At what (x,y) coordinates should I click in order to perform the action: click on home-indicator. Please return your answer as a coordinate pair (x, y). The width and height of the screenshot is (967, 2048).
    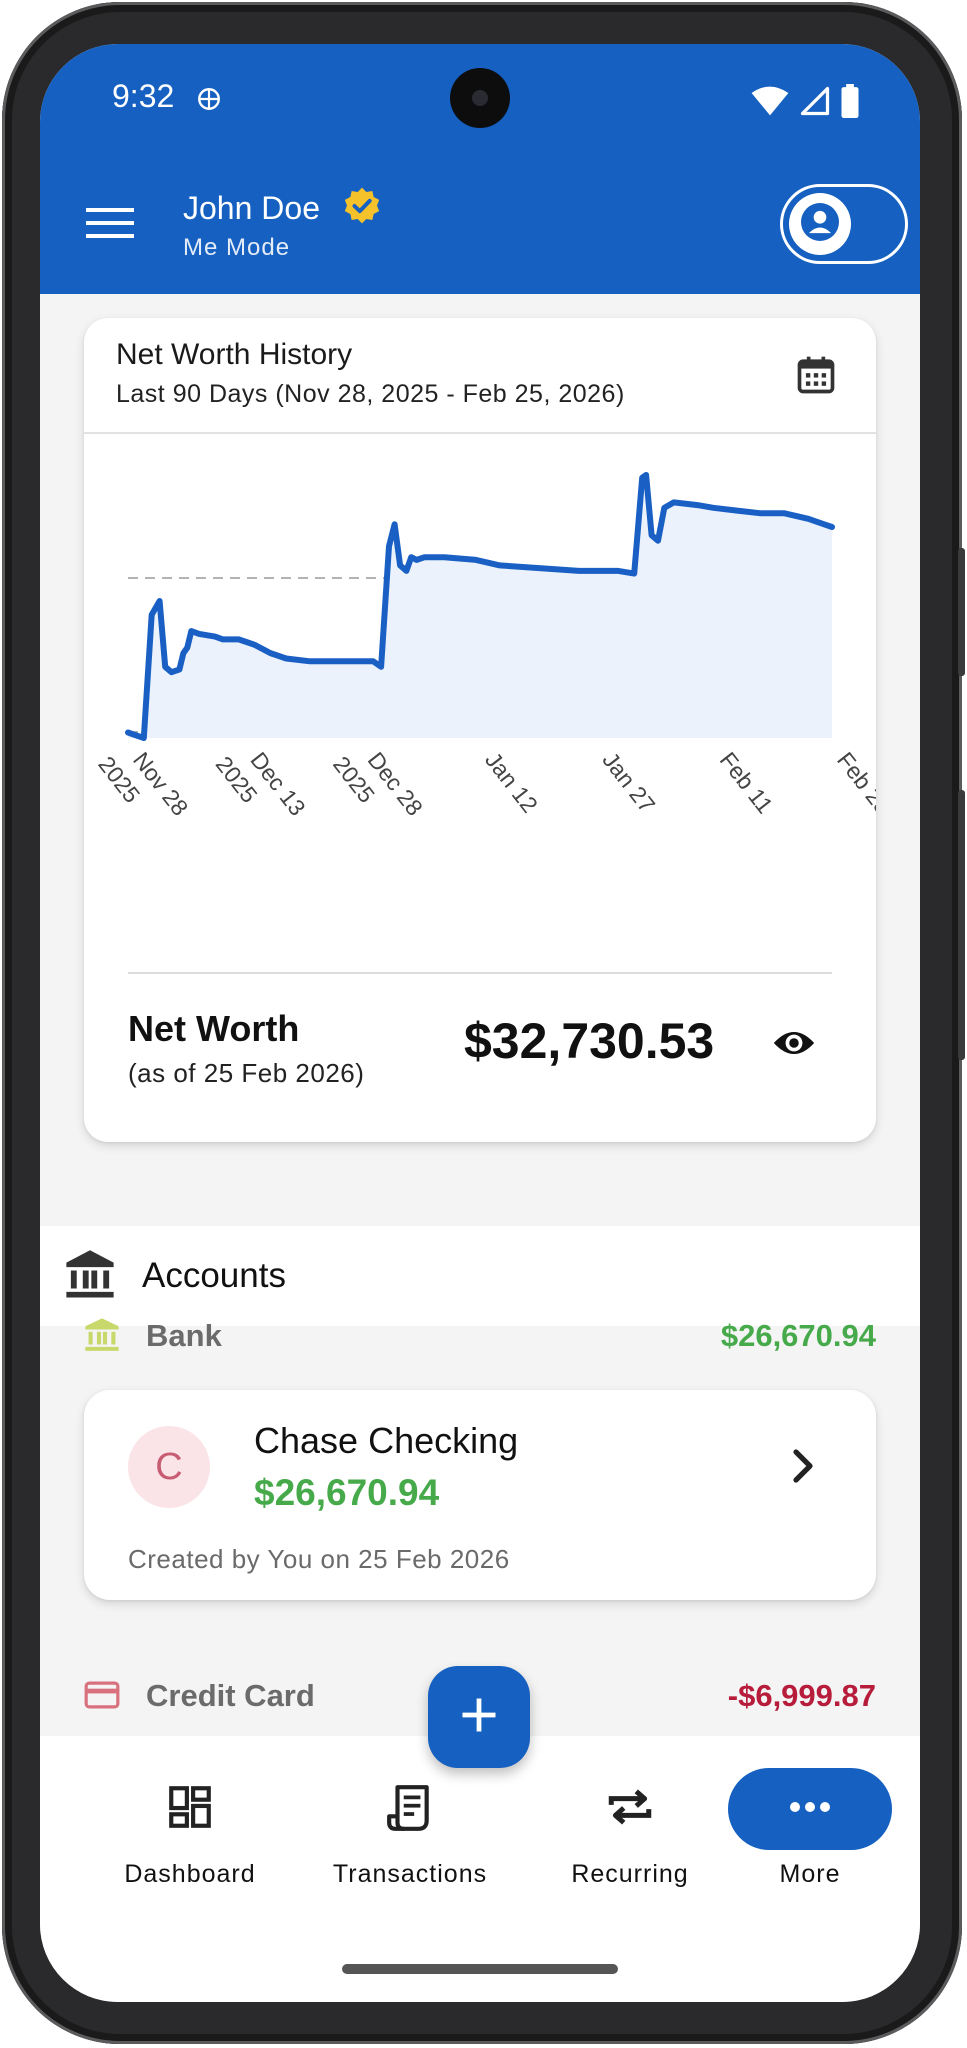
    Looking at the image, I should click on (480, 1969).